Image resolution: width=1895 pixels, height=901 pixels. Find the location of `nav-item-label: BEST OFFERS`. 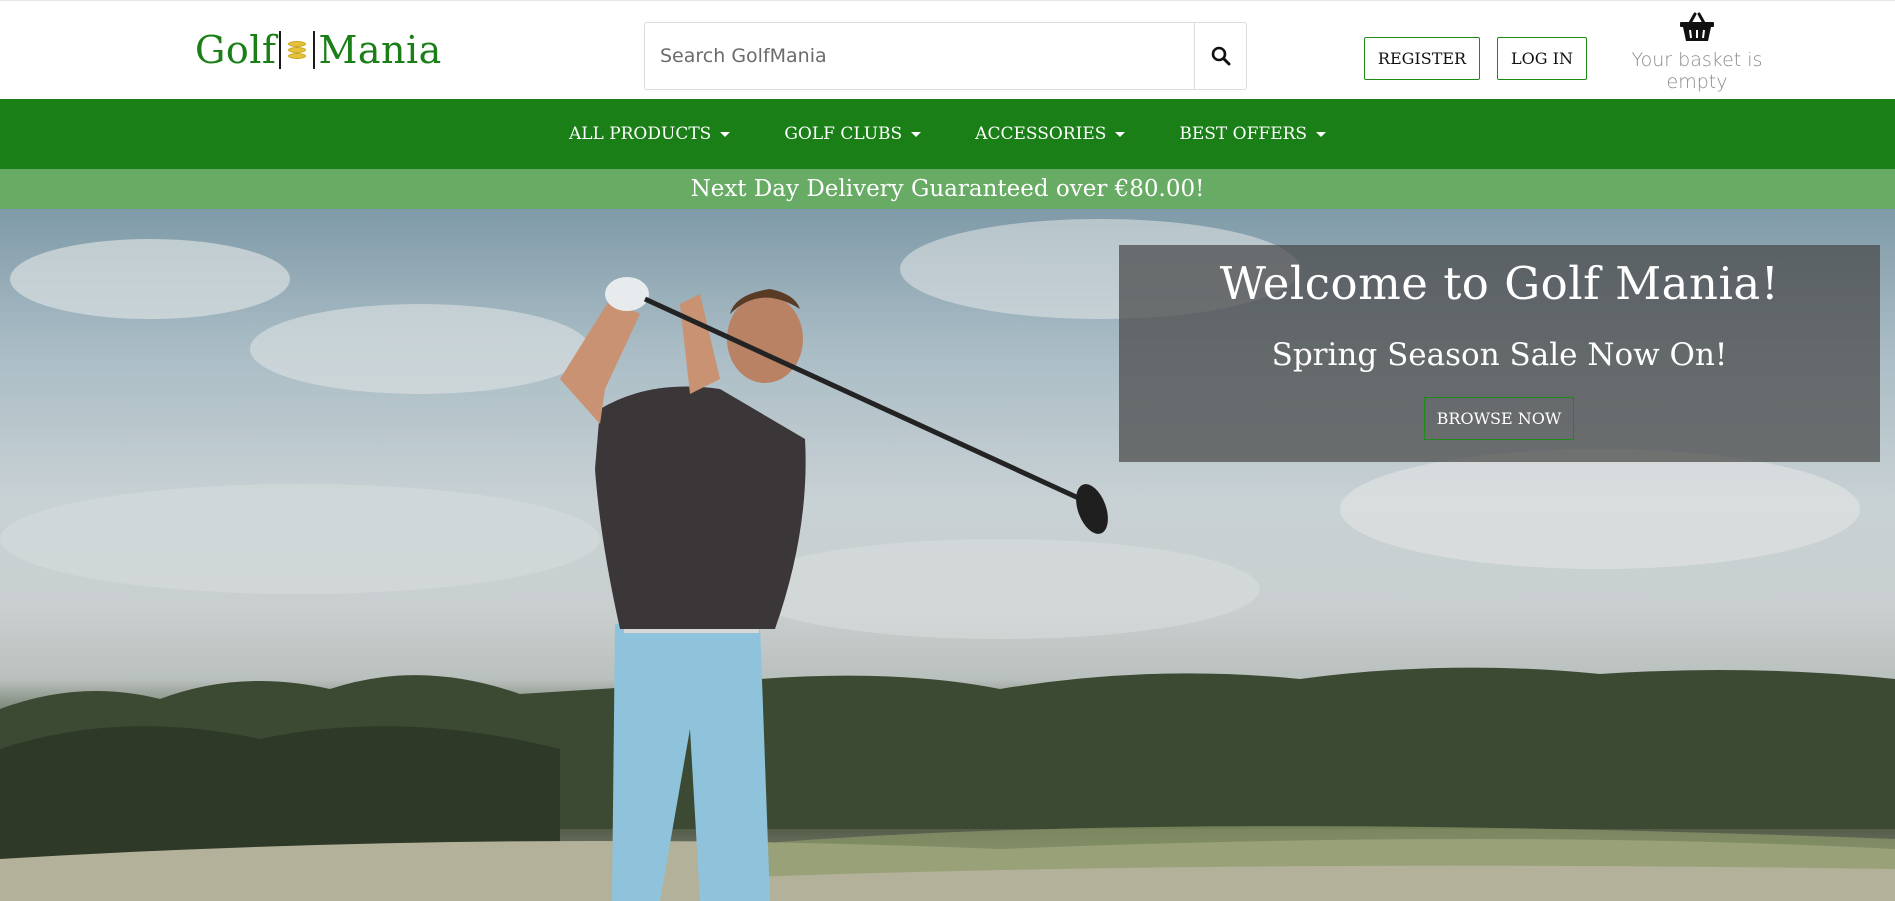

nav-item-label: BEST OFFERS is located at coordinates (1243, 134).